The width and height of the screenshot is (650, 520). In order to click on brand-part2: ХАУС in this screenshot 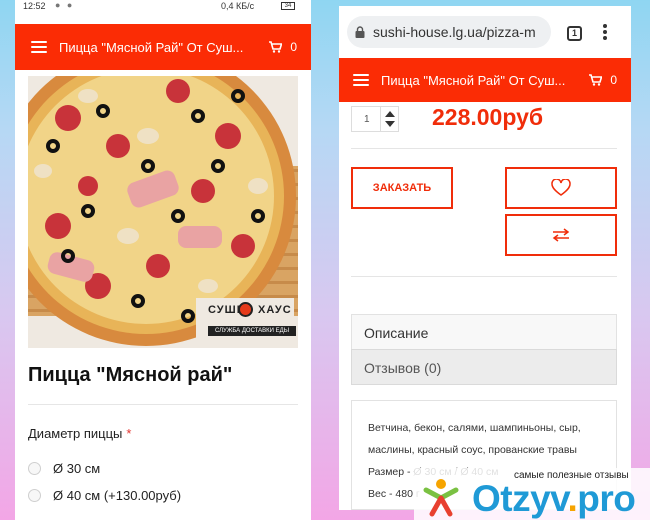, I will do `click(275, 310)`.